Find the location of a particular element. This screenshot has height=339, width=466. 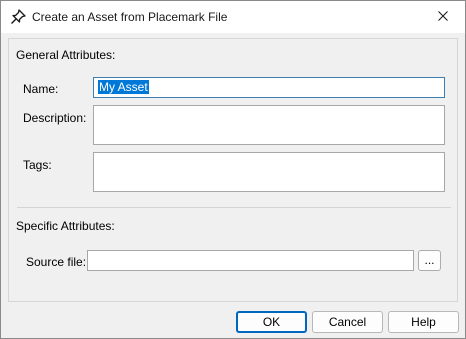

cancel-button: Cancel is located at coordinates (347, 322).